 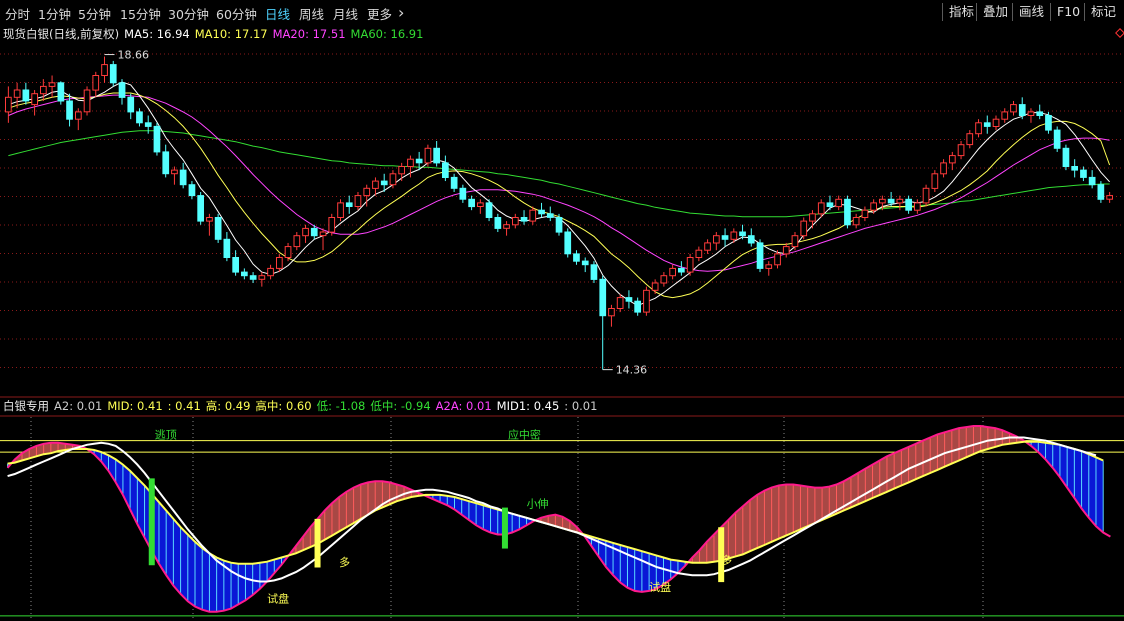 What do you see at coordinates (17, 13) in the screenshot?
I see `period-tab-0: 分时` at bounding box center [17, 13].